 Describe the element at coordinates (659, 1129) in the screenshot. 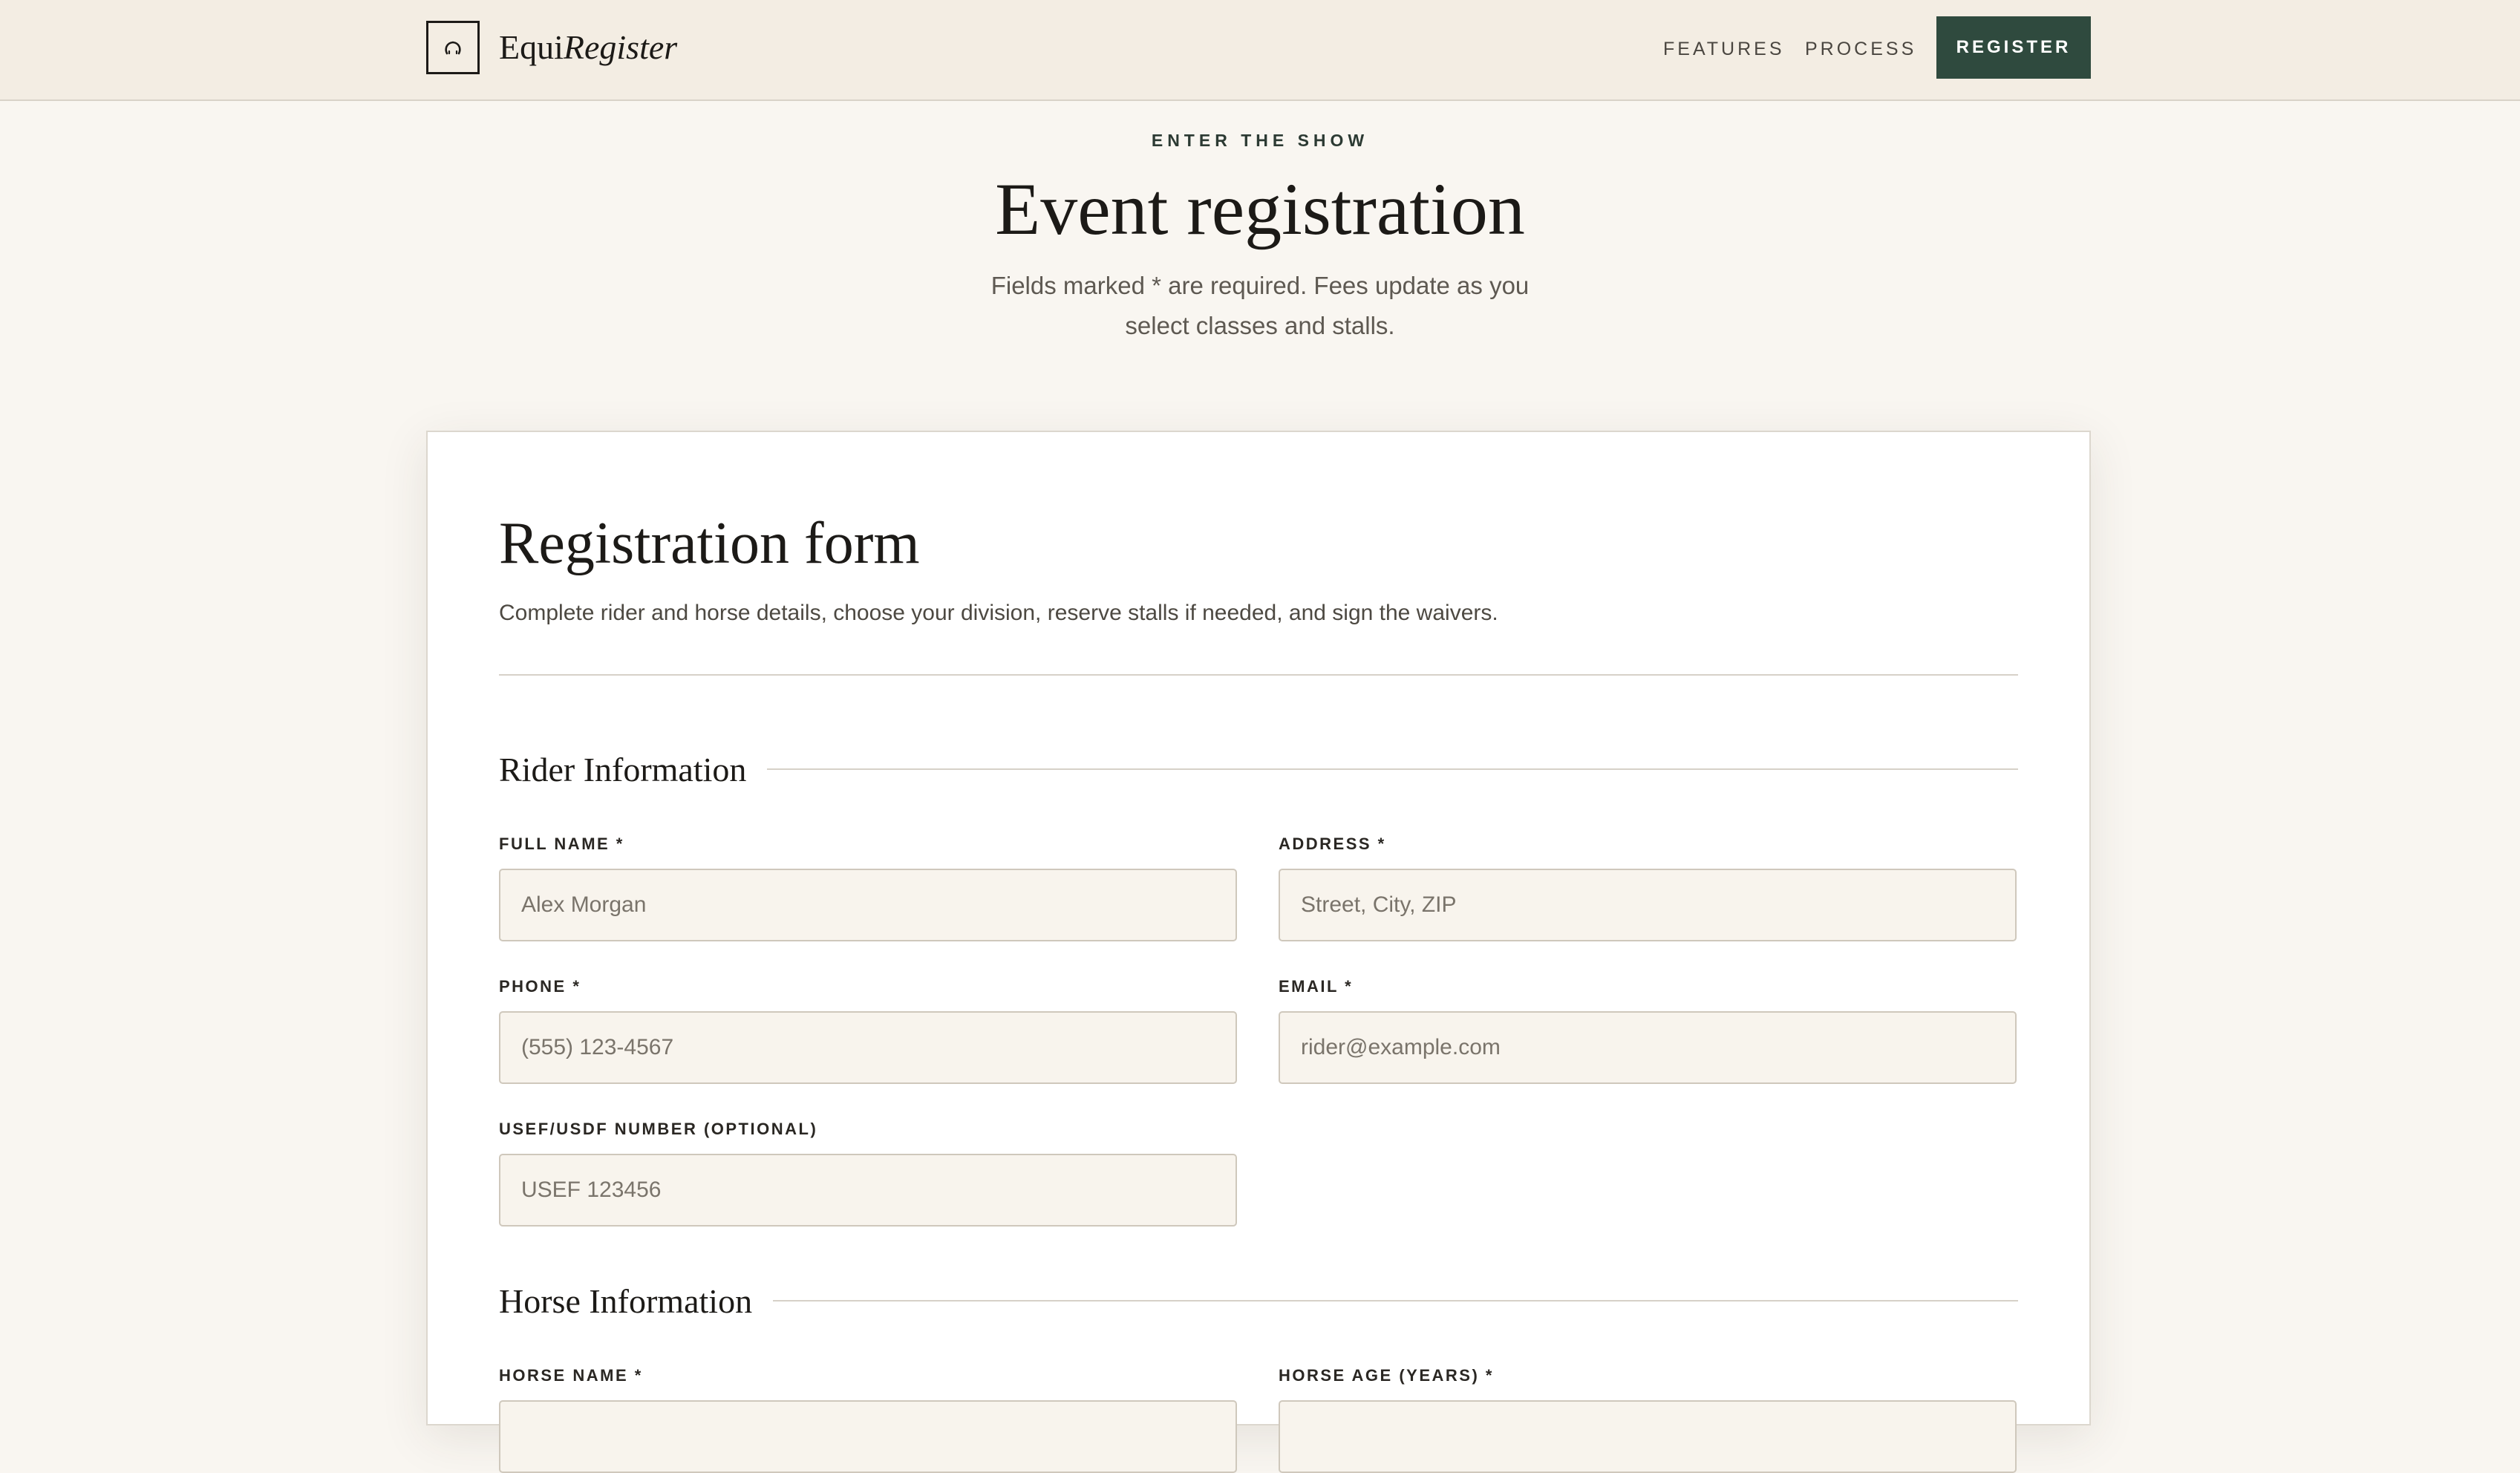

I see `usef-number-label: USEF/USDF NUMBER (OPTIONAL)` at that location.